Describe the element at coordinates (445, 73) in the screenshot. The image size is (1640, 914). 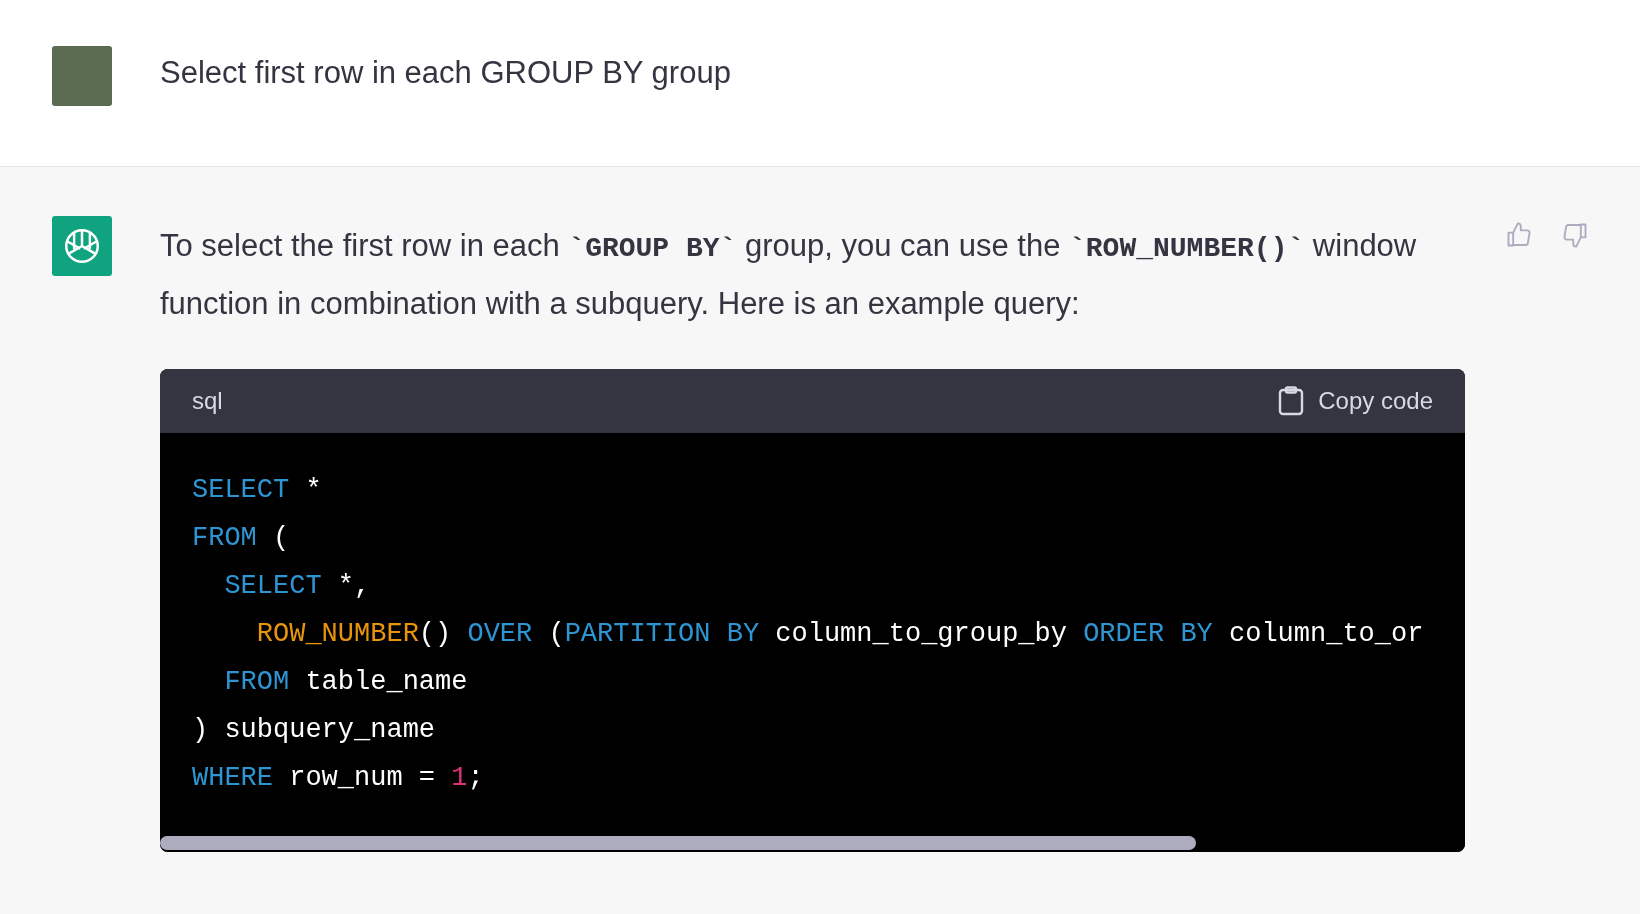
I see `user-message: Select first row in each GROUP BY group` at that location.